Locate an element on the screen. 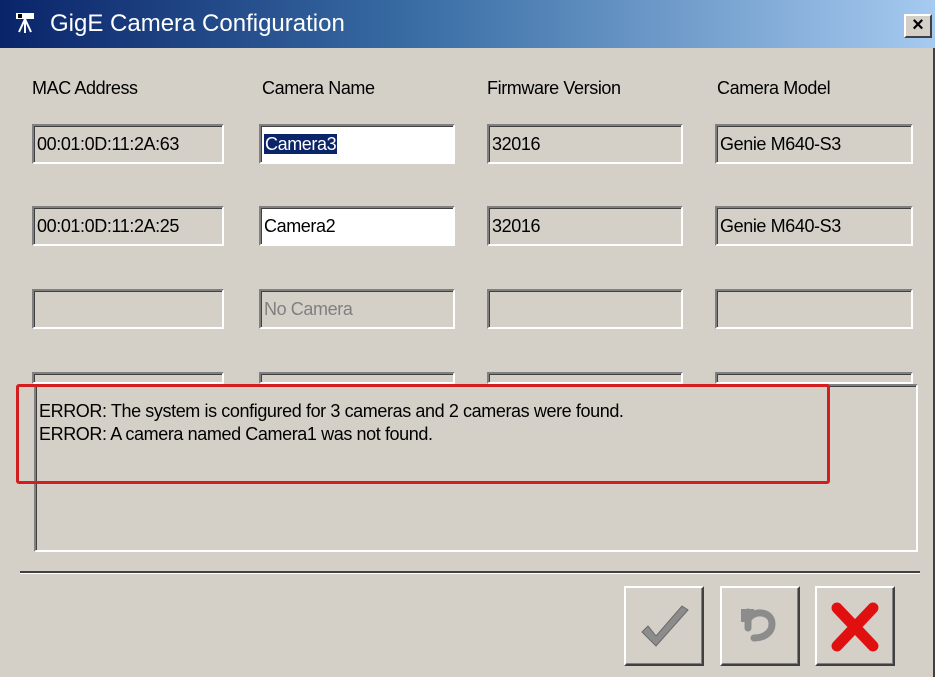 This screenshot has width=939, height=677. header-mac-address: MAC Address is located at coordinates (85, 88).